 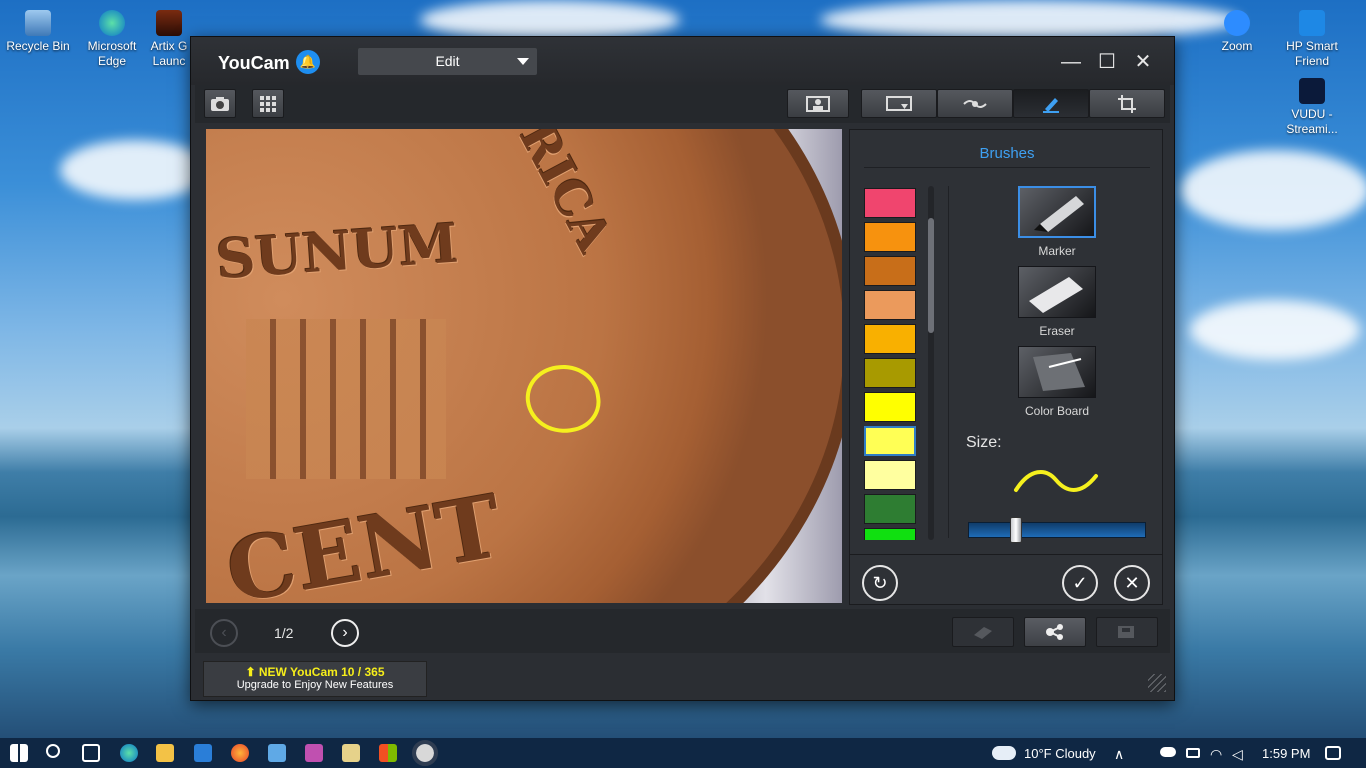 I want to click on chevron-left-icon: ‹, so click(x=224, y=632).